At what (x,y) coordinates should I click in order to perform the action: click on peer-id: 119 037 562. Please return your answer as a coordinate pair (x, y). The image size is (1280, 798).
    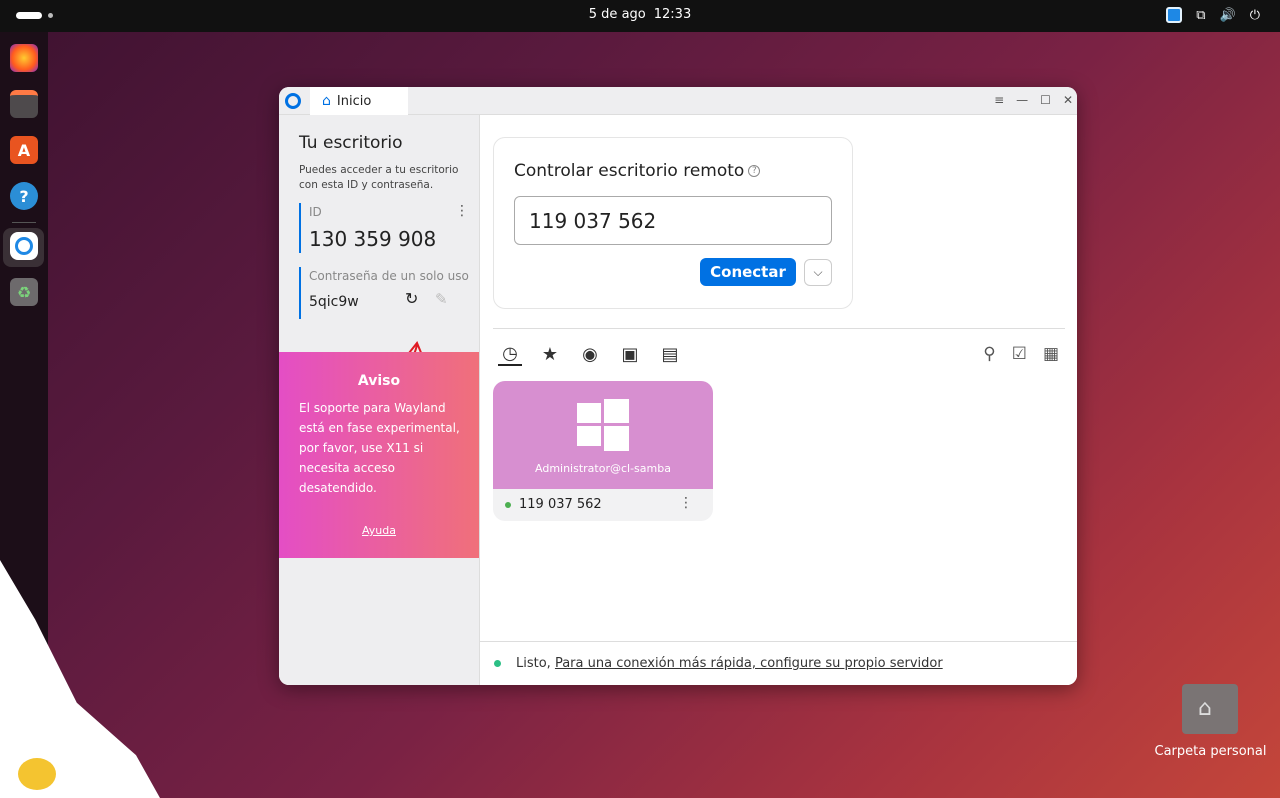
    Looking at the image, I should click on (560, 504).